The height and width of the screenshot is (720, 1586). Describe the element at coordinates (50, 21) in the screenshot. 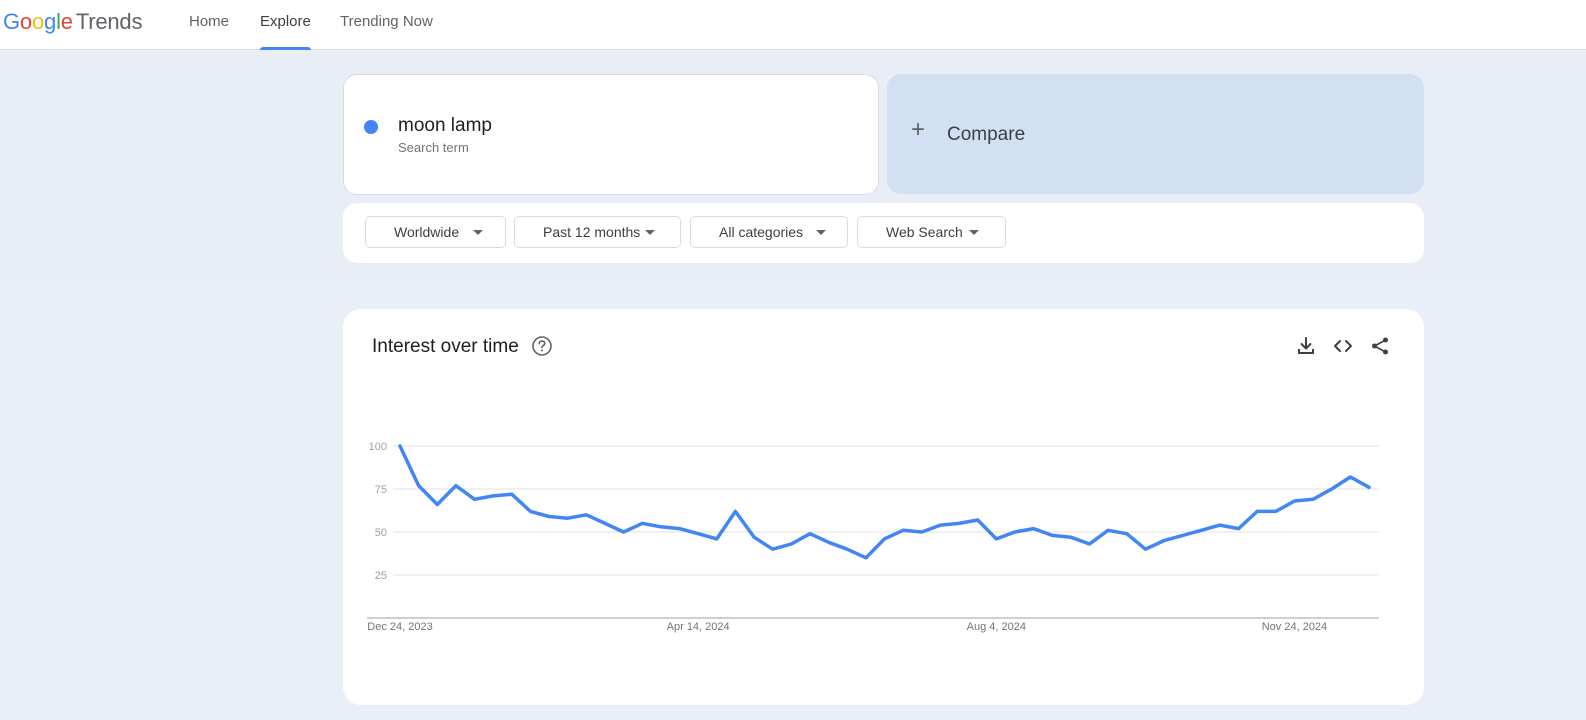

I see `logo-letter: g` at that location.